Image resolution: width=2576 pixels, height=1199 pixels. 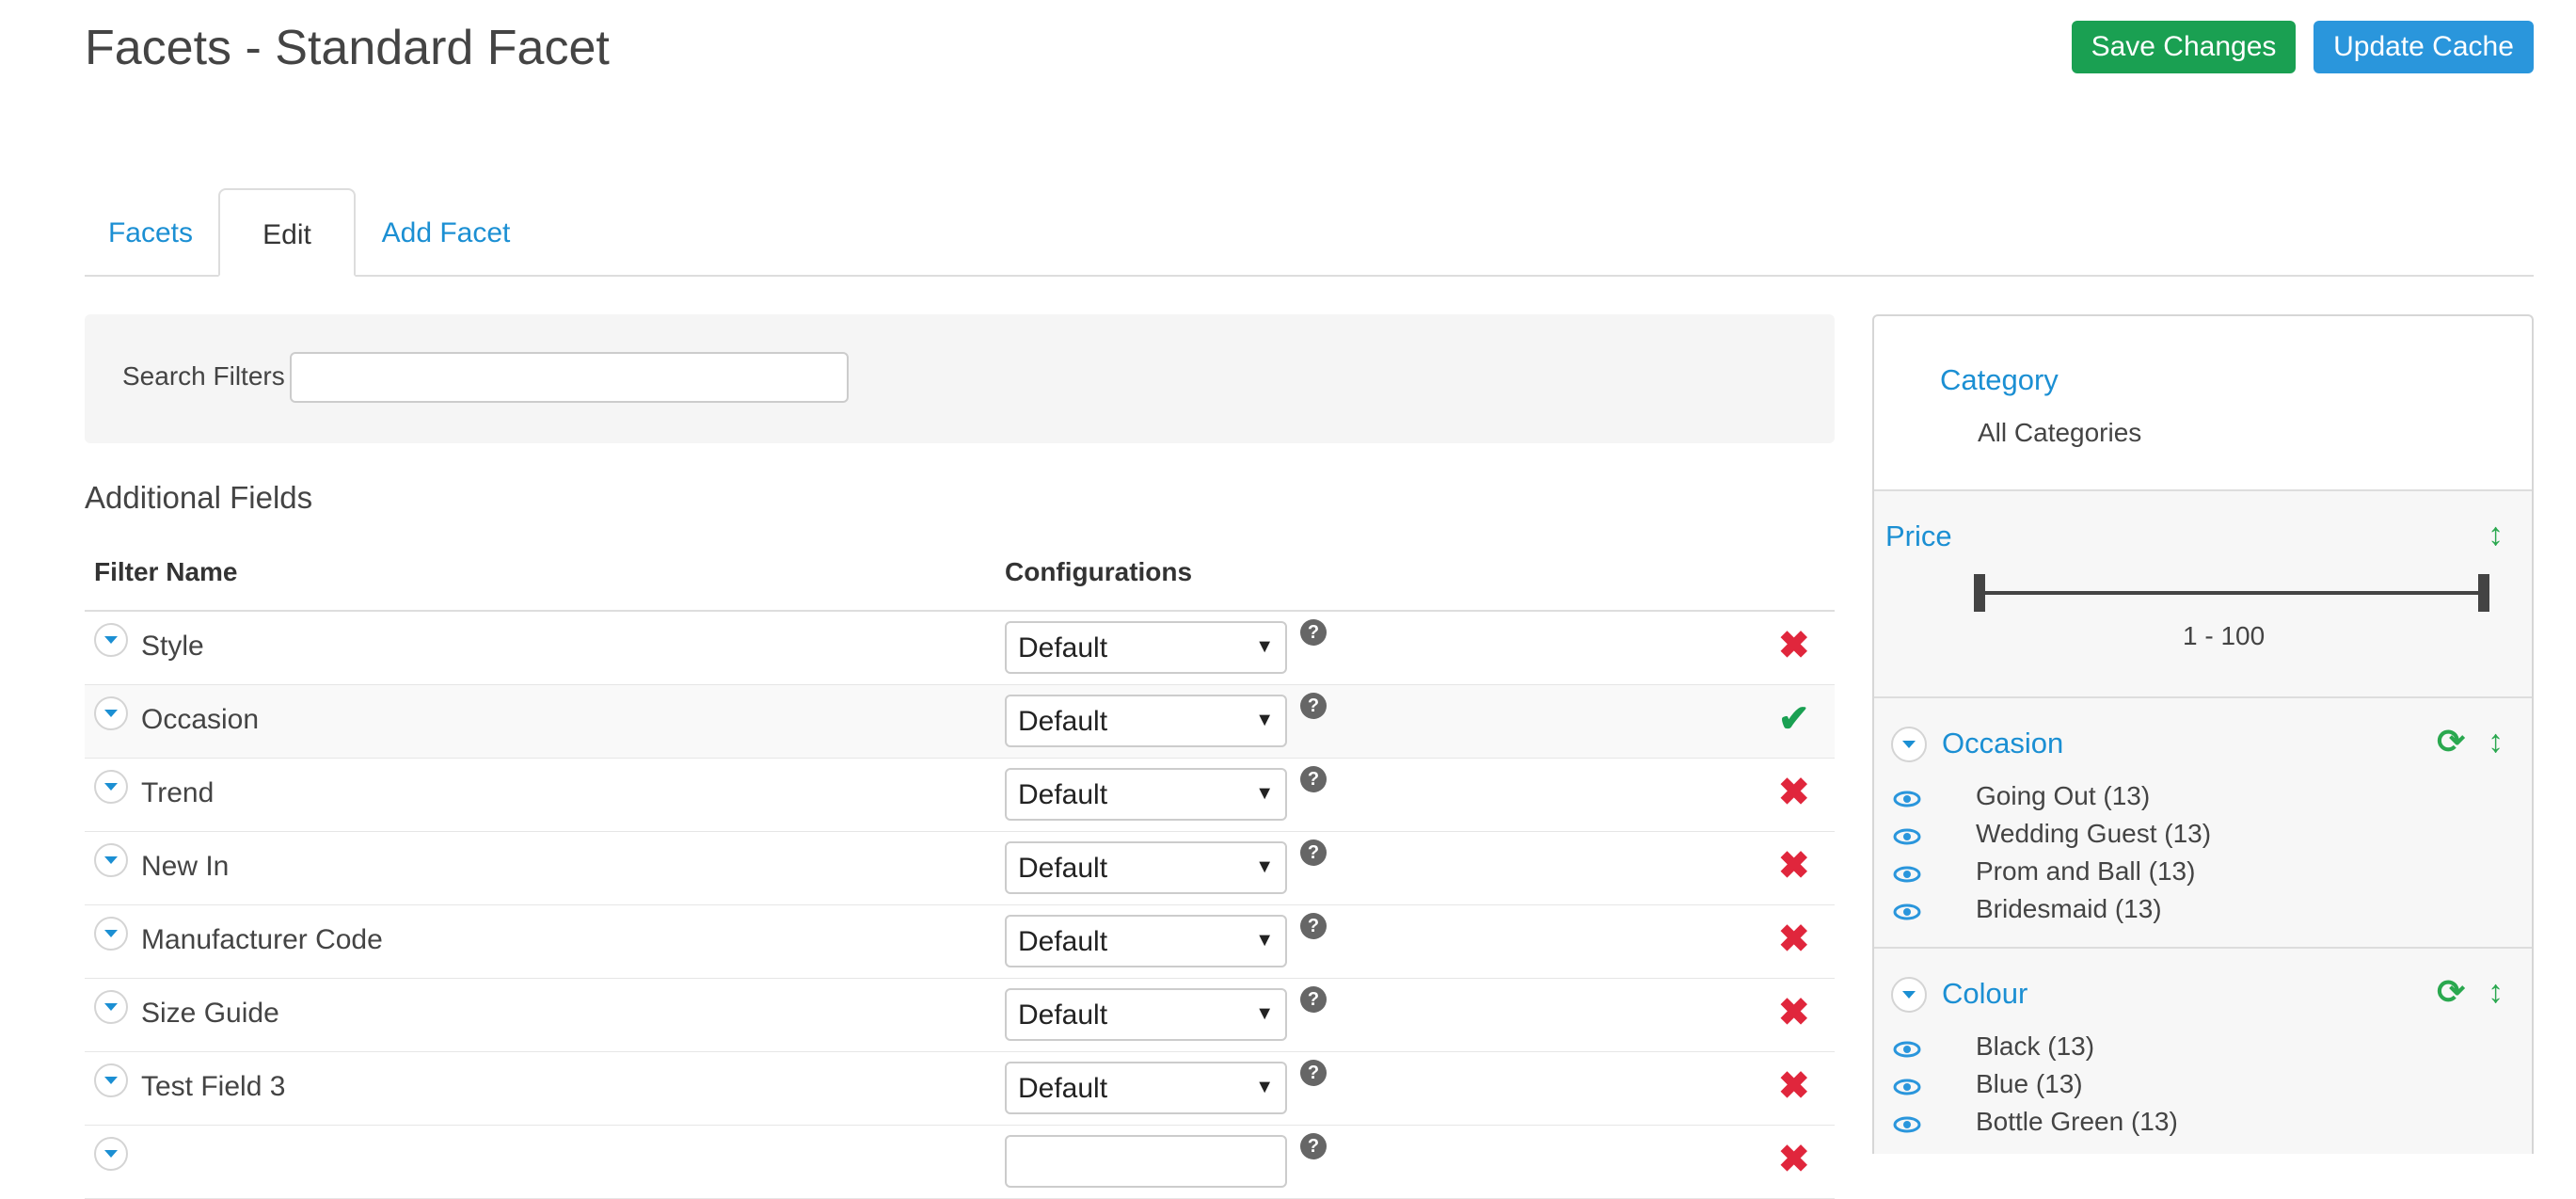 I want to click on colour-item: Blue (13), so click(x=2029, y=1083).